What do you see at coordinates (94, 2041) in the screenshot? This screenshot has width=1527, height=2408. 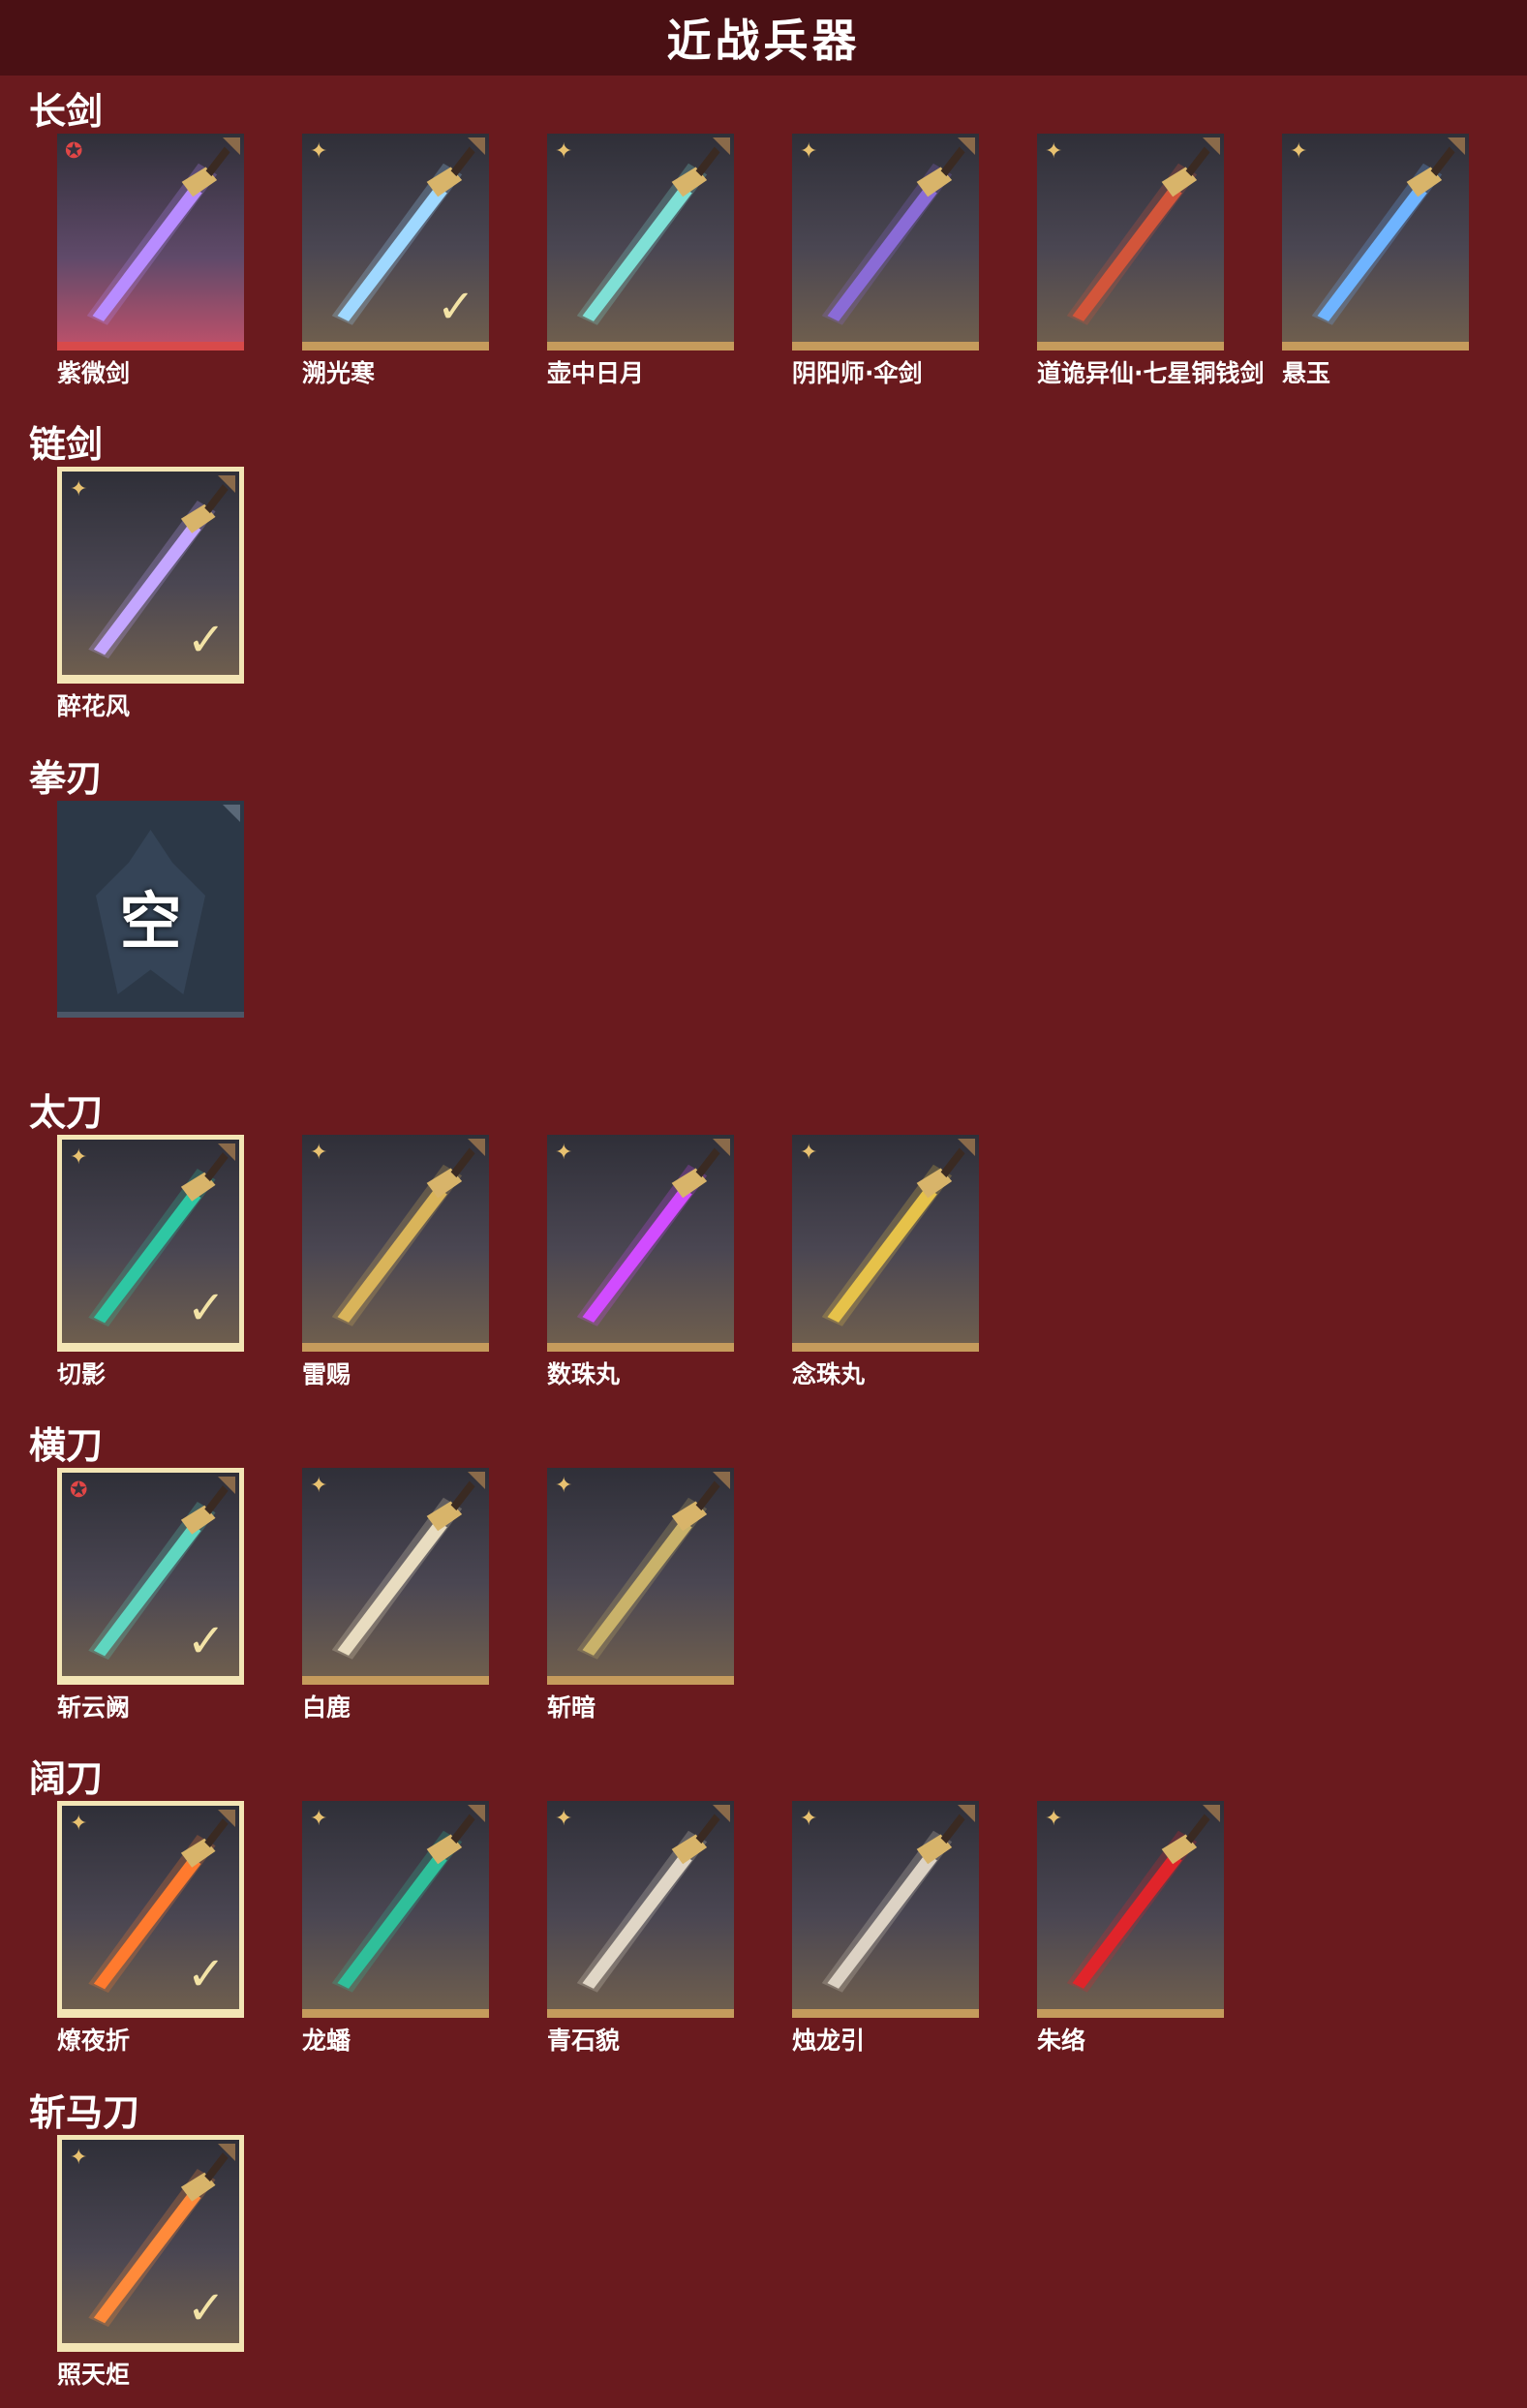 I see `weapon-name: 燎夜折` at bounding box center [94, 2041].